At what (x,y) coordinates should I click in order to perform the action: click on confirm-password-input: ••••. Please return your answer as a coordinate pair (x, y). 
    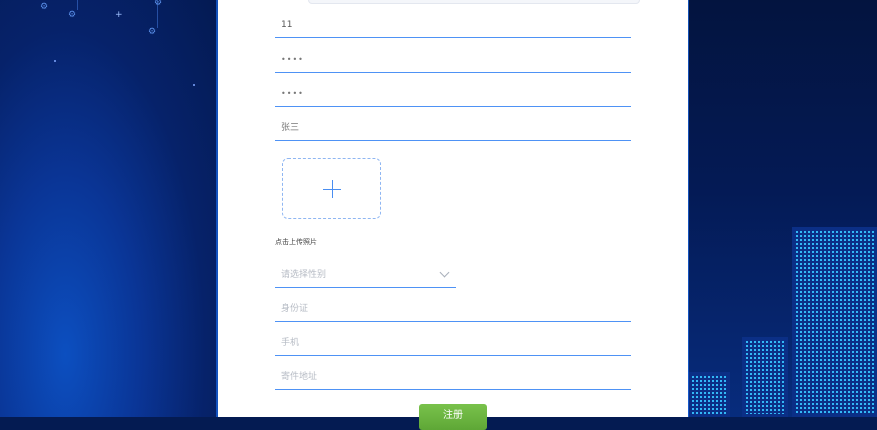
    Looking at the image, I should click on (453, 94).